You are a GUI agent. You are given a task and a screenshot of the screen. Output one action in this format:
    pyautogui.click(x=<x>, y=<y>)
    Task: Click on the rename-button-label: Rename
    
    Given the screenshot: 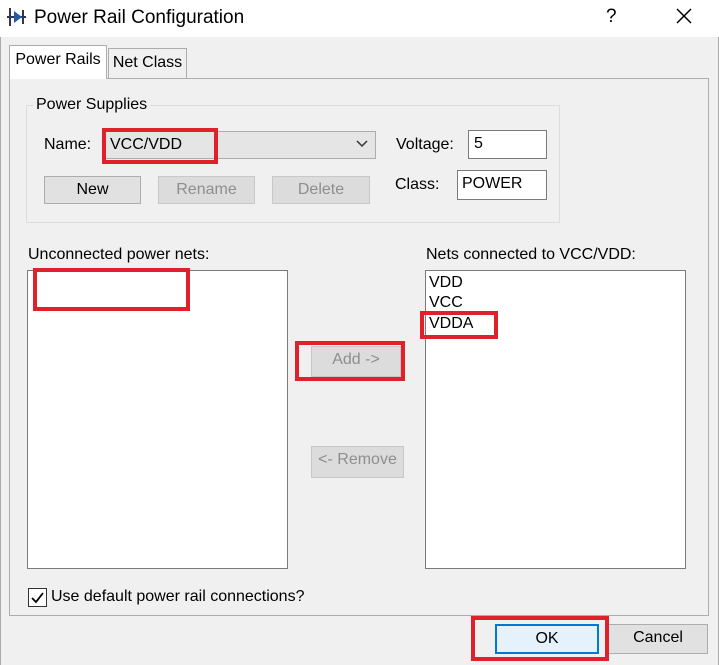 What is the action you would take?
    pyautogui.click(x=206, y=189)
    